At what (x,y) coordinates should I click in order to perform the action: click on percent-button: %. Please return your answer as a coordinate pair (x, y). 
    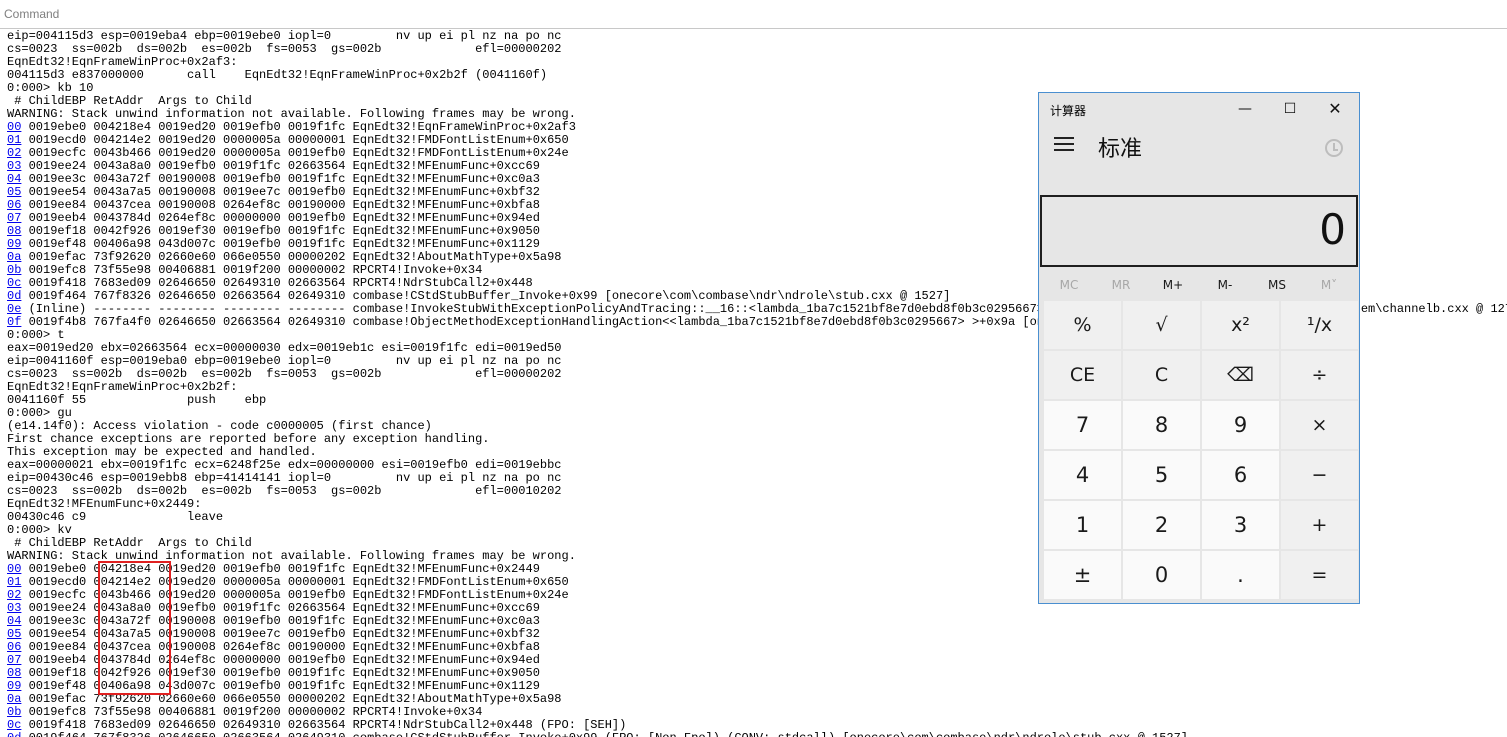
    Looking at the image, I should click on (1082, 325).